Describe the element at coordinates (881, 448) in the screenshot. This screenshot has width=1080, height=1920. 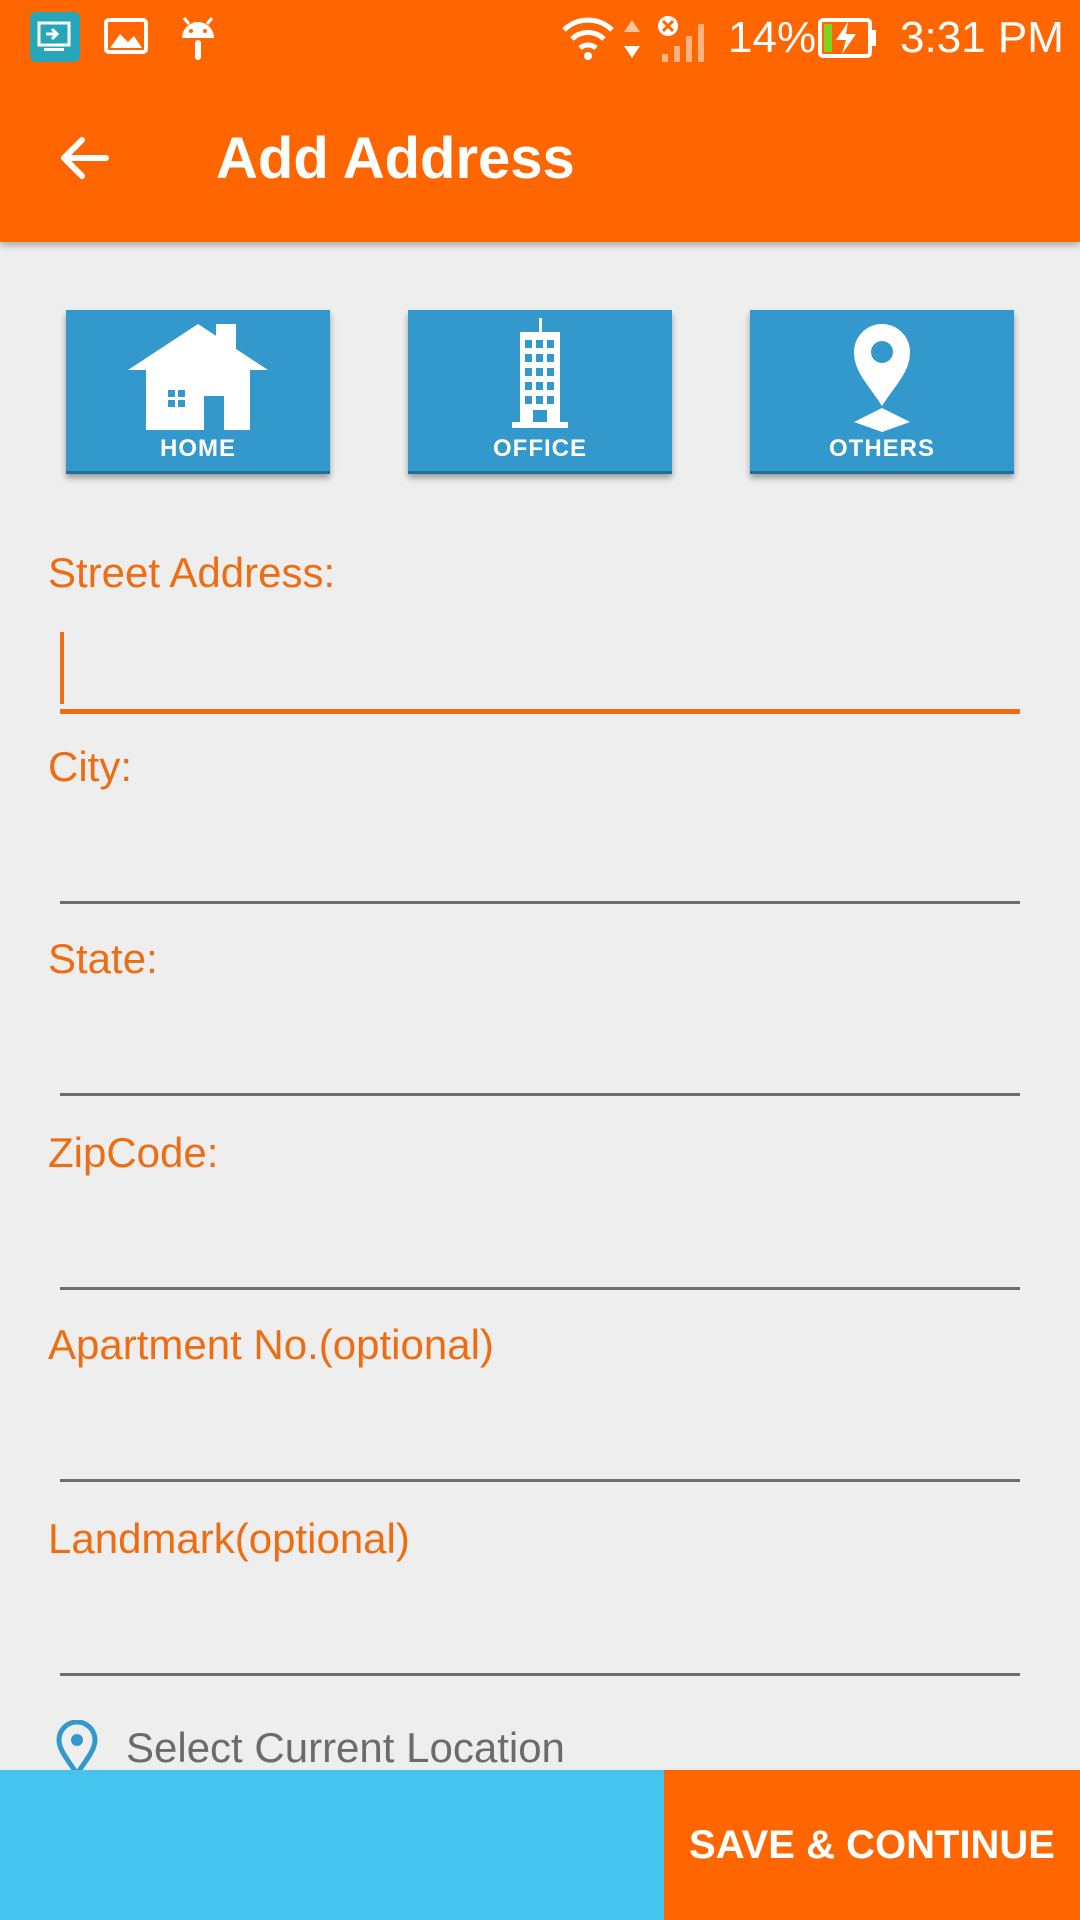
I see `others-type-label: OTHERS` at that location.